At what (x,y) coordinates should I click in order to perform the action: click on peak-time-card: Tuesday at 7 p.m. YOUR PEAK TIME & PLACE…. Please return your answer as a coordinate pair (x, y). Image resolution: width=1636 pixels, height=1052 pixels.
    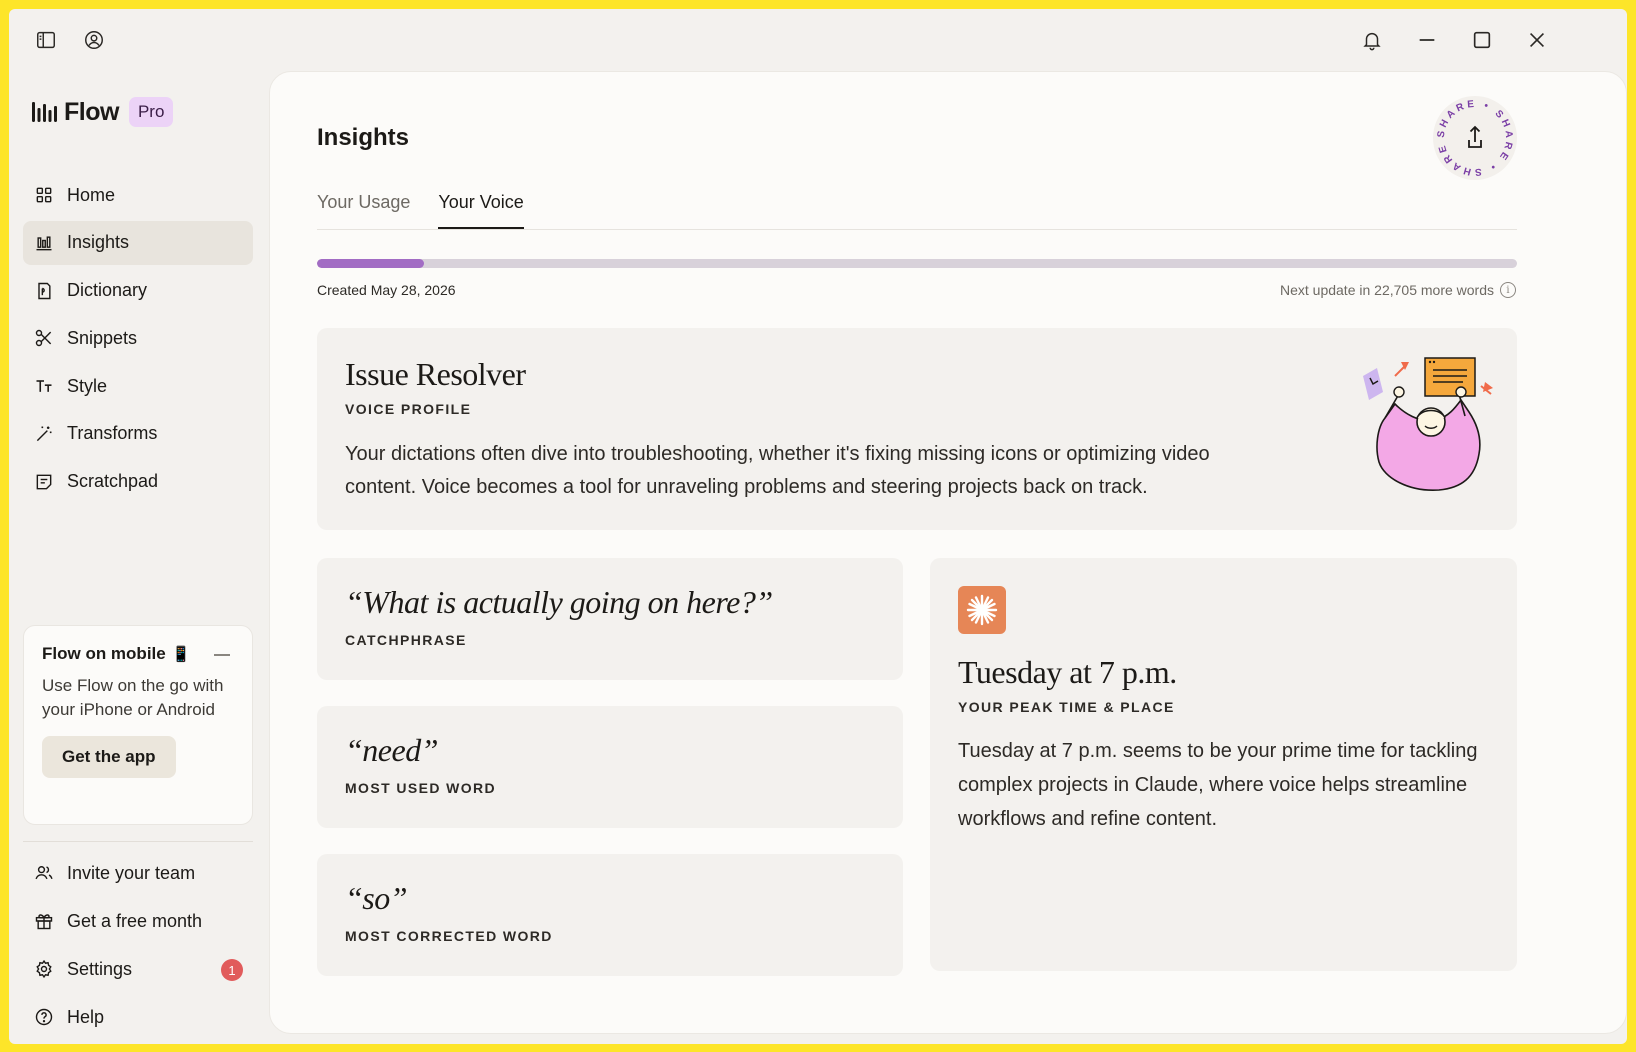
    Looking at the image, I should click on (1223, 764).